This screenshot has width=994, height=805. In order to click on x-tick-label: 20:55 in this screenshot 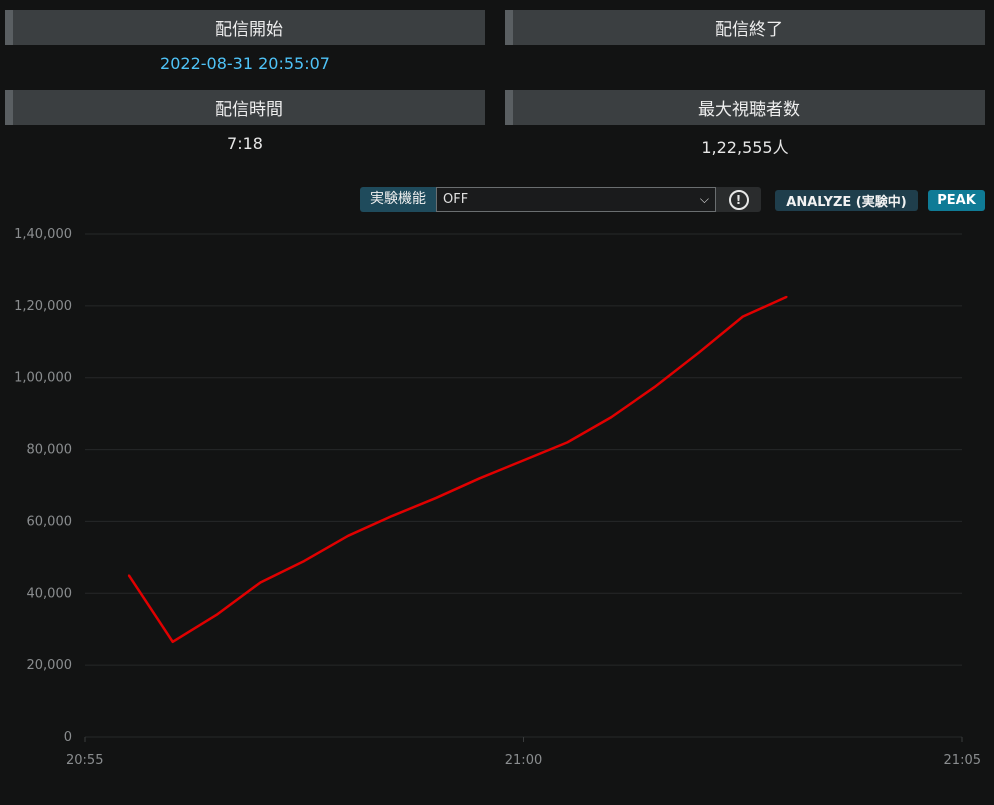, I will do `click(84, 760)`.